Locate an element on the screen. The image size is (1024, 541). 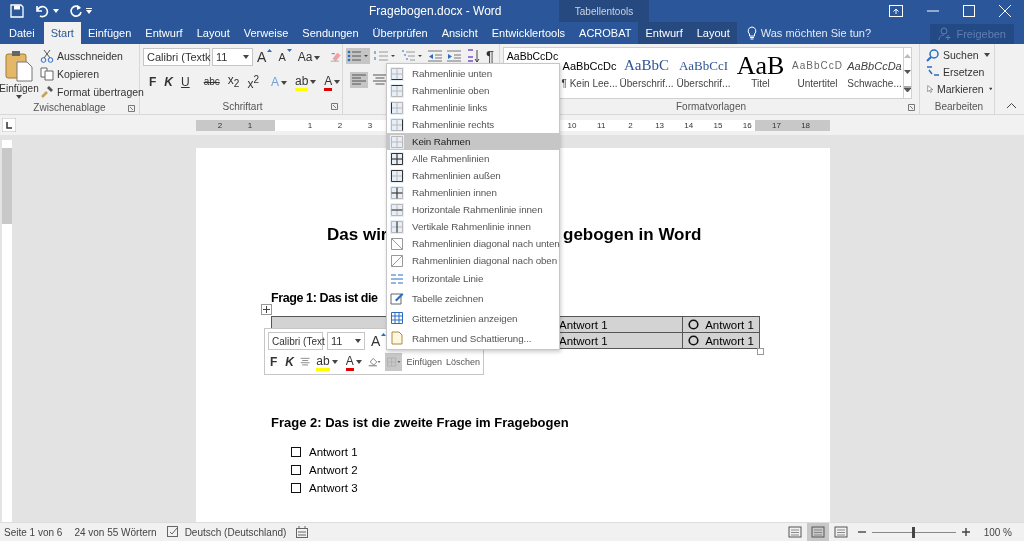
zoom-out-icon is located at coordinates (861, 532).